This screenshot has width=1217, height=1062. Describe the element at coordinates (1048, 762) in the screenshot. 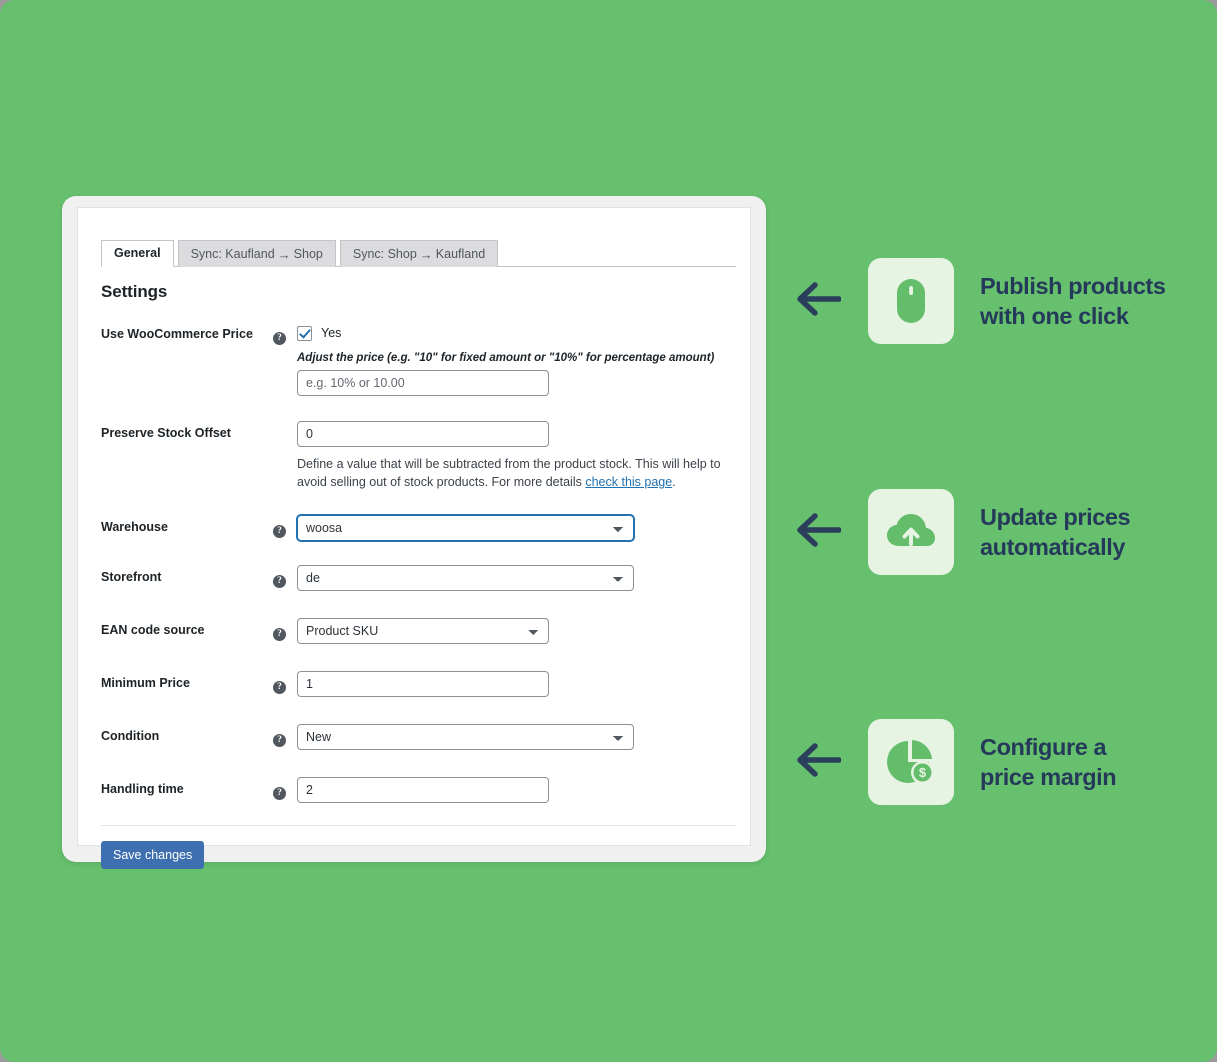

I see `feature-text: Configure a price margin` at that location.